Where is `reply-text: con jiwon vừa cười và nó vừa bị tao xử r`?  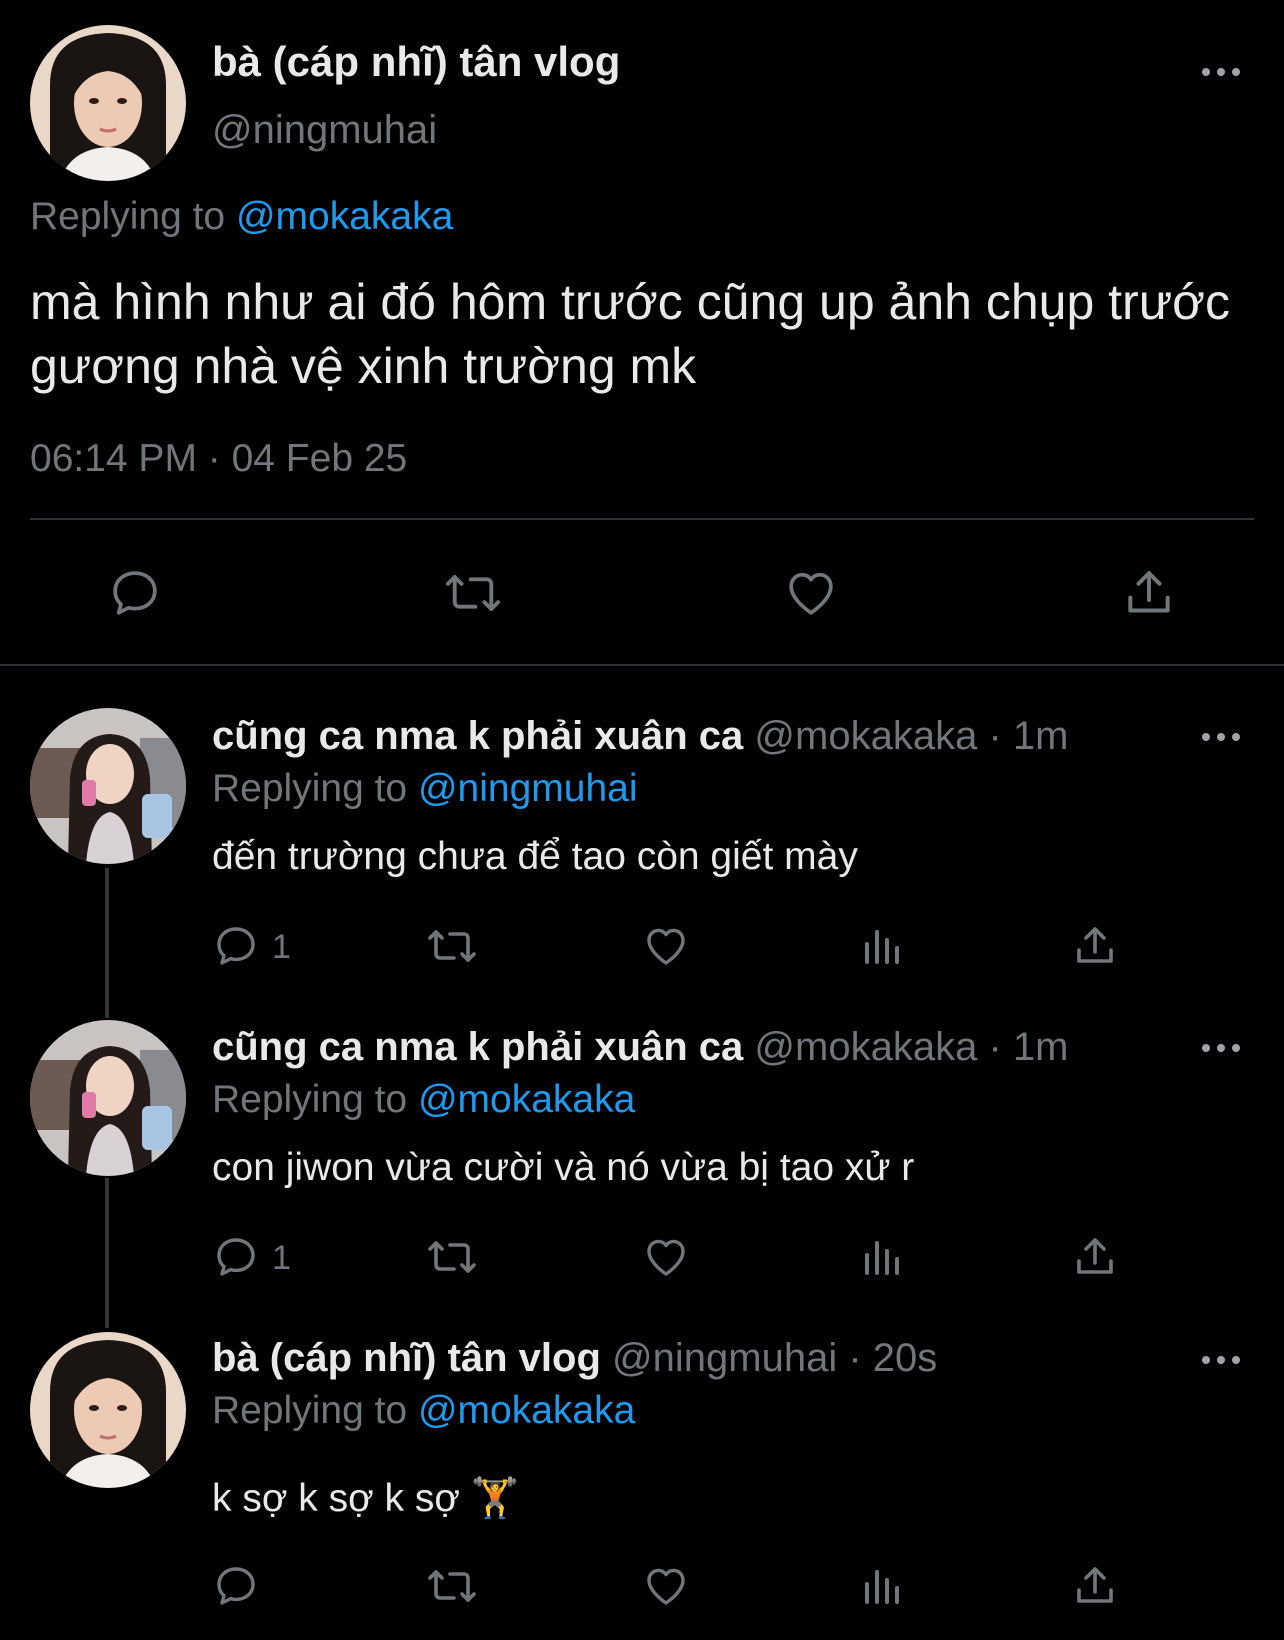 reply-text: con jiwon vừa cười và nó vừa bị tao xử r is located at coordinates (563, 1167).